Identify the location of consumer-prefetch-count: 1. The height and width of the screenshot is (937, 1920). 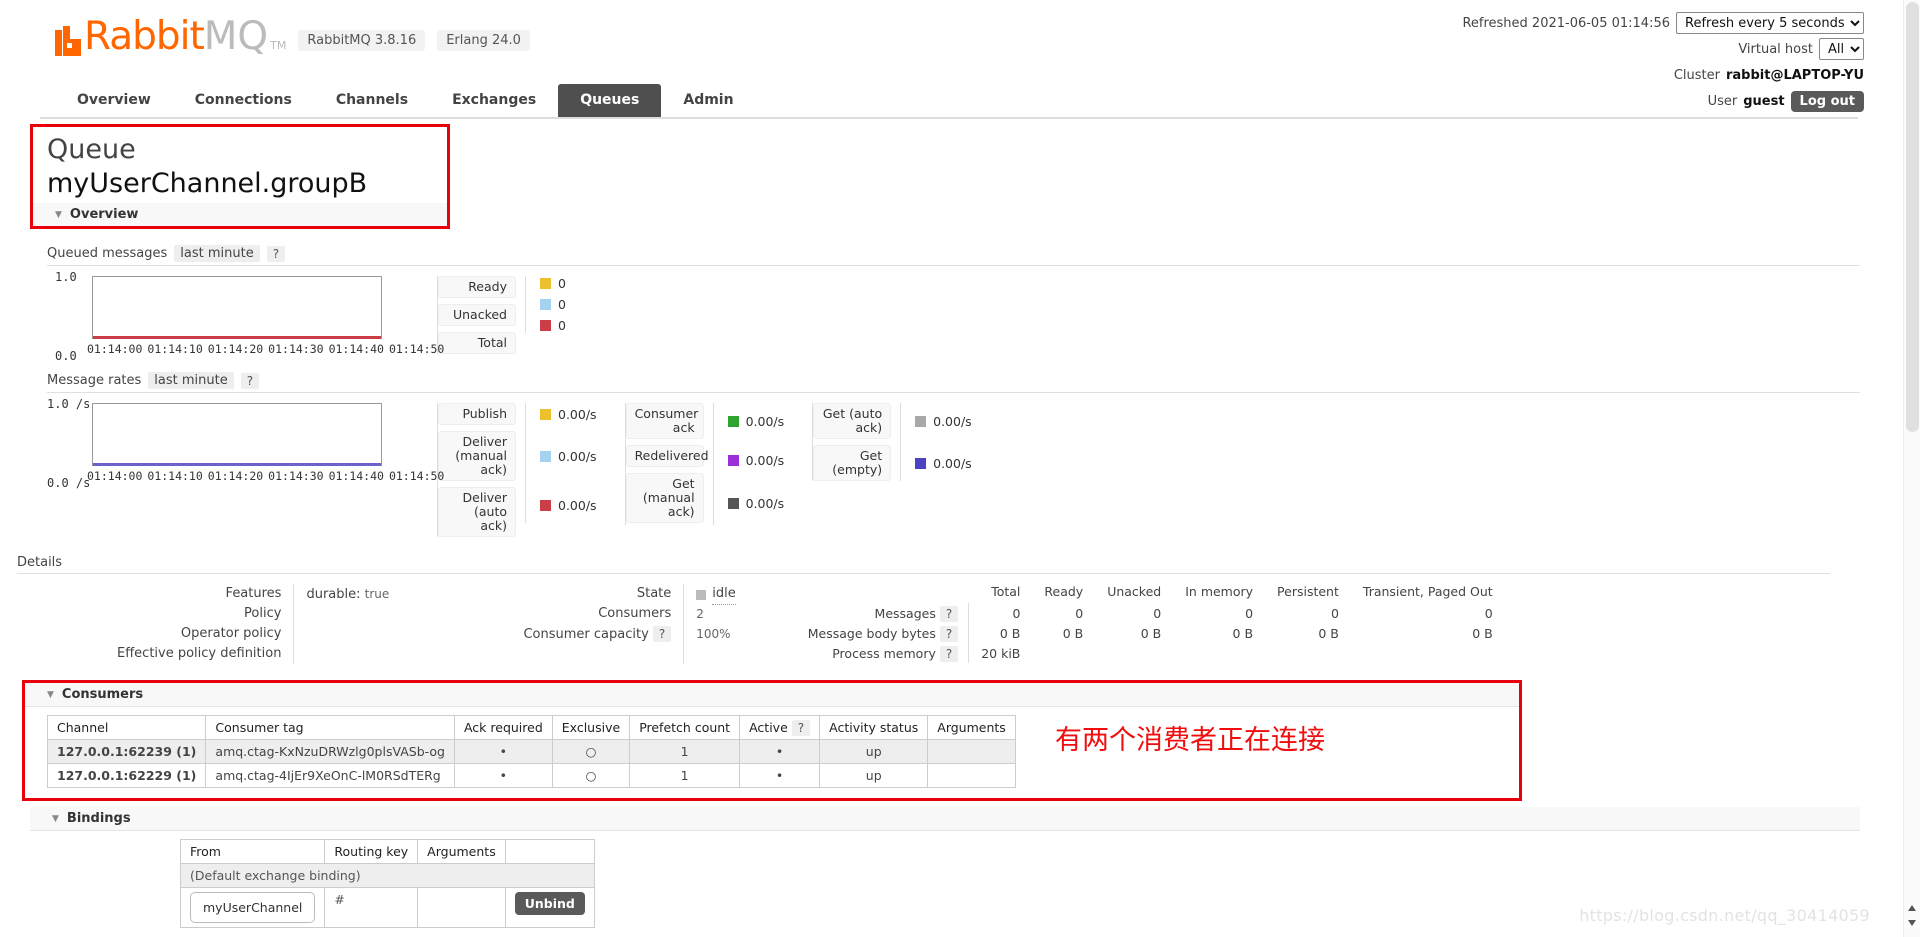
(685, 751).